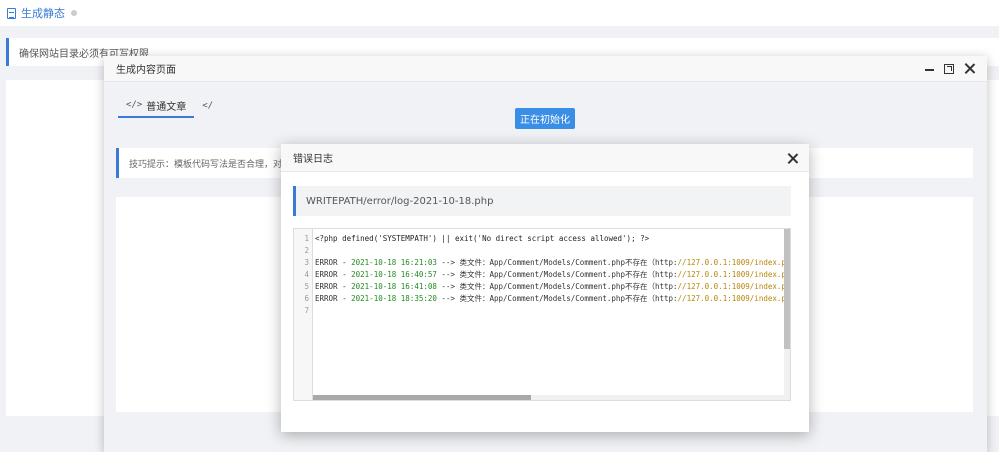 Image resolution: width=999 pixels, height=452 pixels. I want to click on code-line: 7, so click(539, 311).